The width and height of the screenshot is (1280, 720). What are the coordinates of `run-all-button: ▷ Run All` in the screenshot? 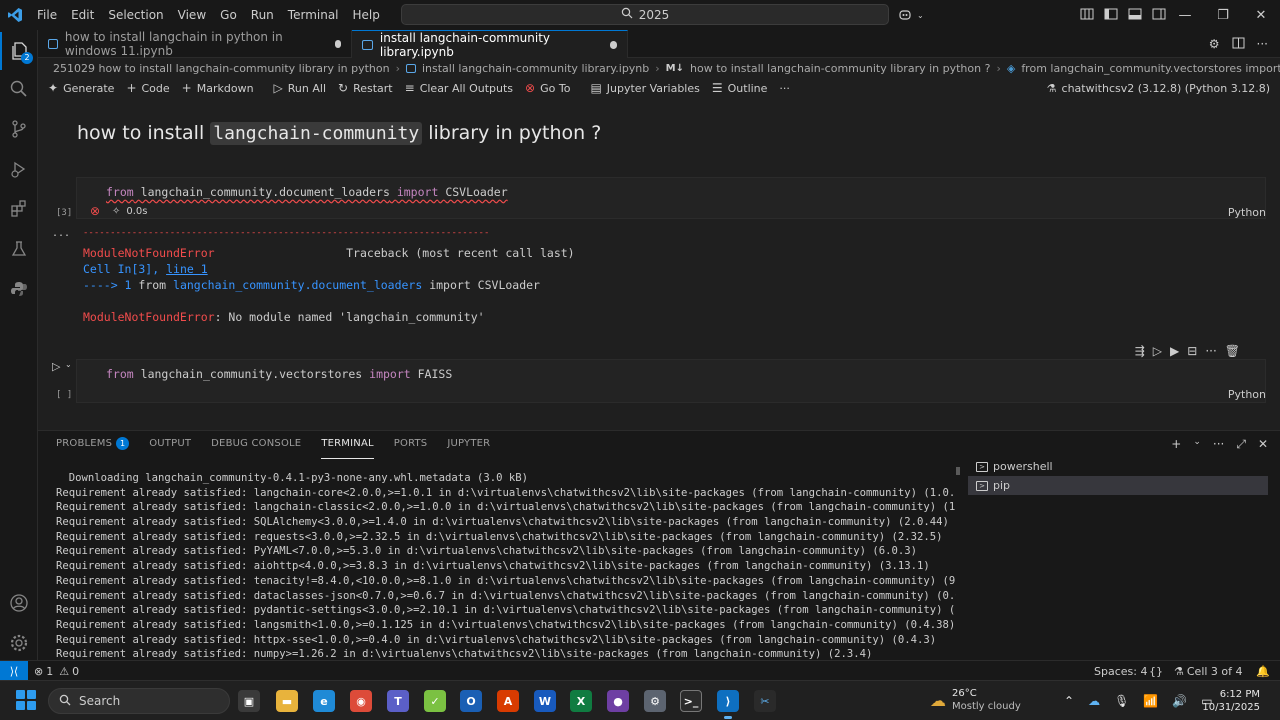 It's located at (300, 88).